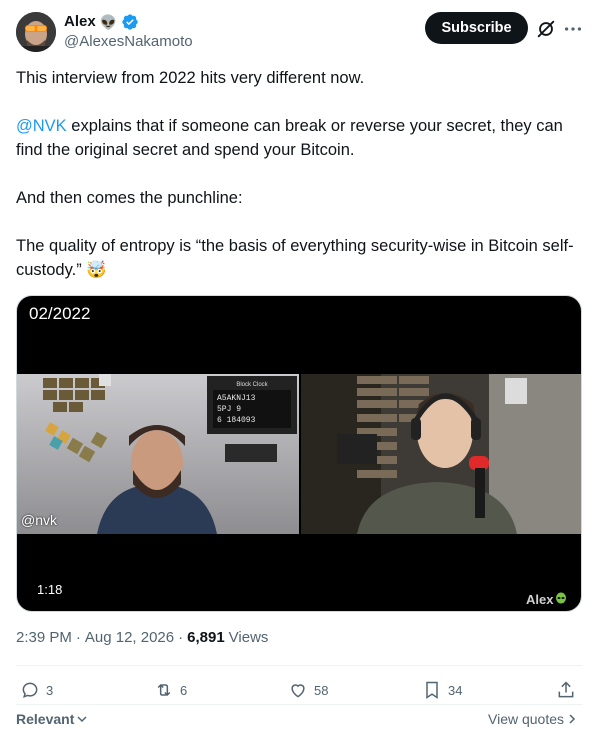  Describe the element at coordinates (130, 22) in the screenshot. I see `verified-badge-icon` at that location.